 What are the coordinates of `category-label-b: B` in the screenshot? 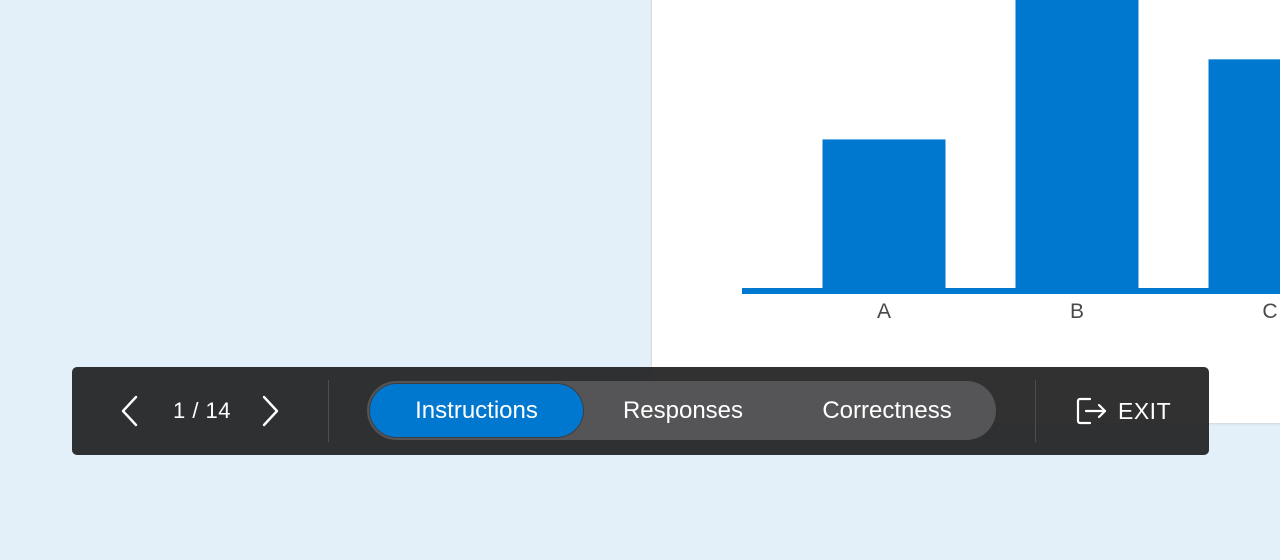 It's located at (1077, 311).